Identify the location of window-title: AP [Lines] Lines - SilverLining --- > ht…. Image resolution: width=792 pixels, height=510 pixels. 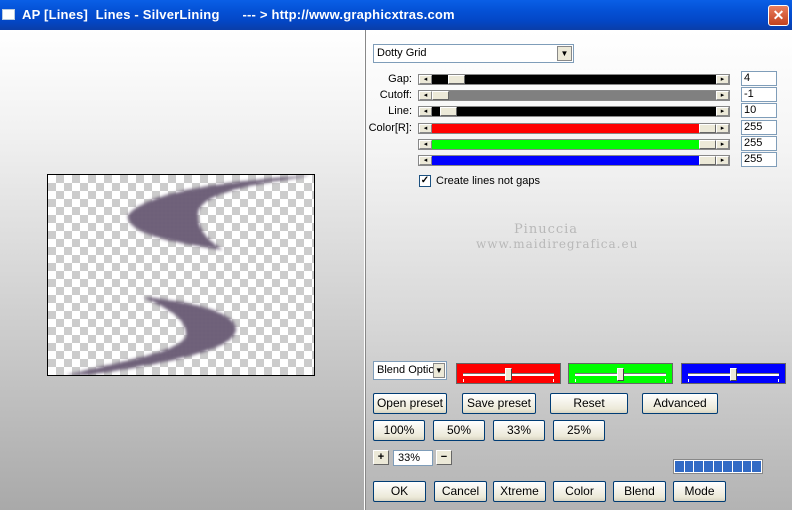
(238, 14).